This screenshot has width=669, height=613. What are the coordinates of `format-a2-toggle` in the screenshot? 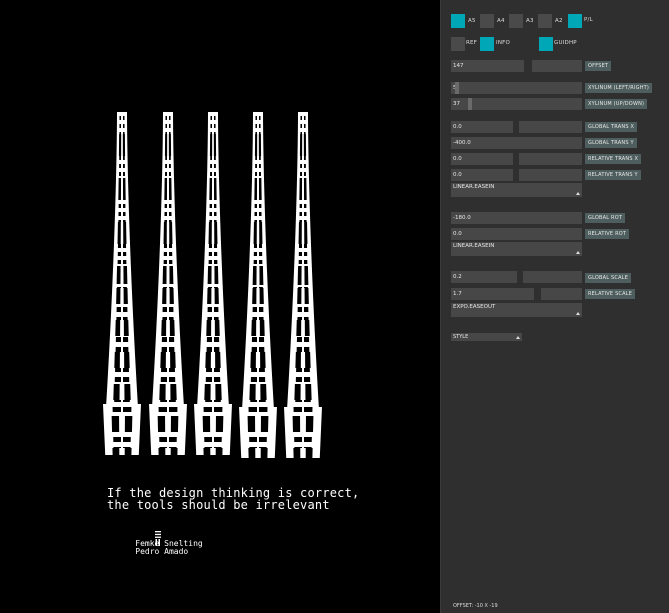 It's located at (545, 21).